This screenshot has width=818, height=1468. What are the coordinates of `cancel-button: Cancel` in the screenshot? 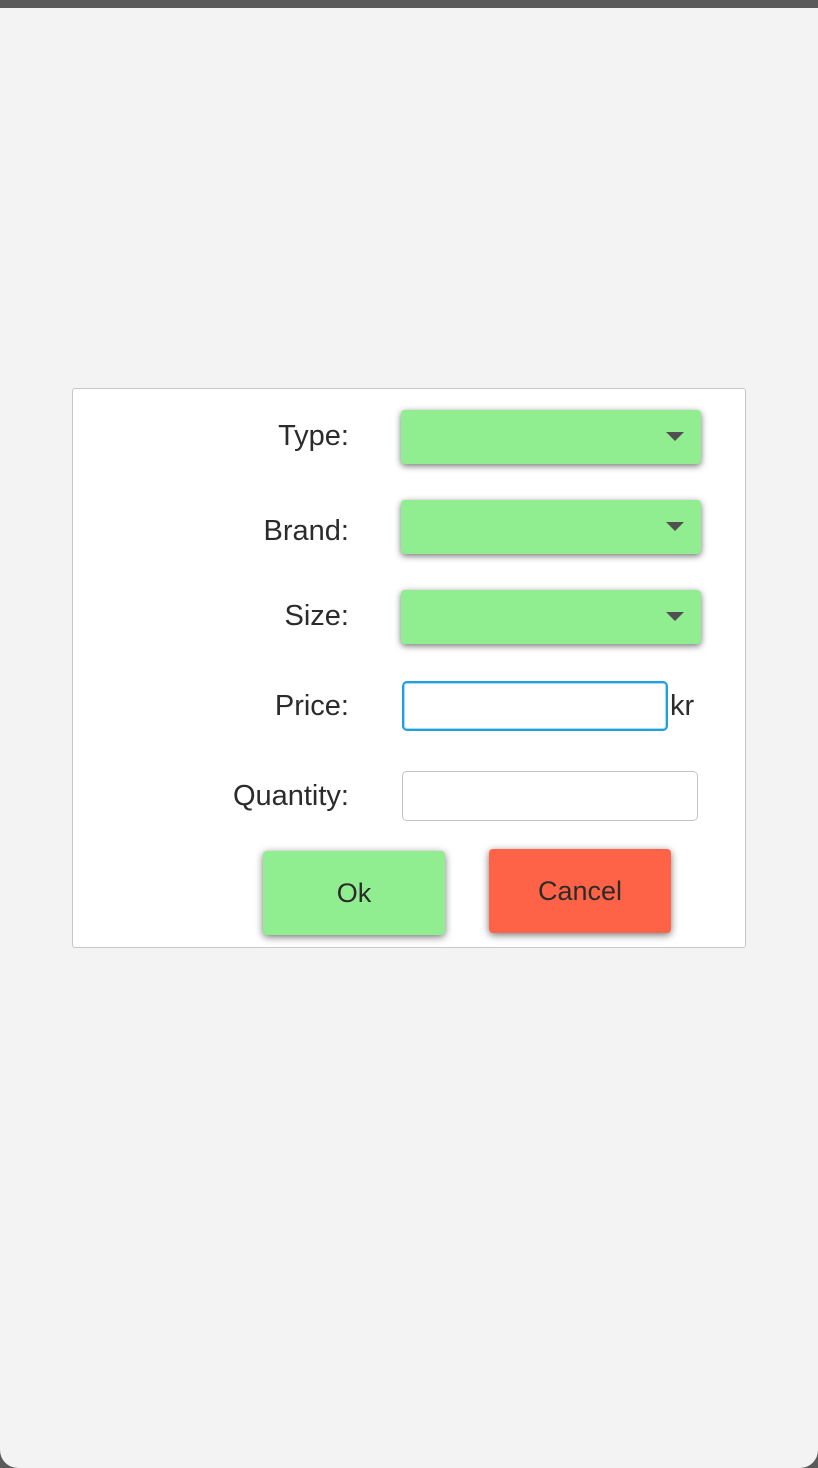 It's located at (580, 891).